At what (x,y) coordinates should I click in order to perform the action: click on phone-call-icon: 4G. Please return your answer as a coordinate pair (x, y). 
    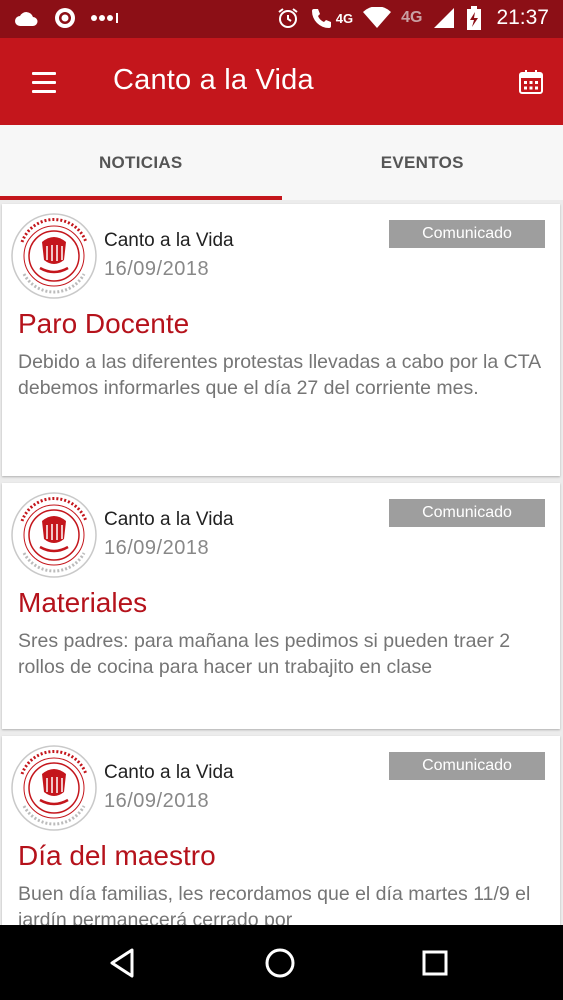
    Looking at the image, I should click on (331, 18).